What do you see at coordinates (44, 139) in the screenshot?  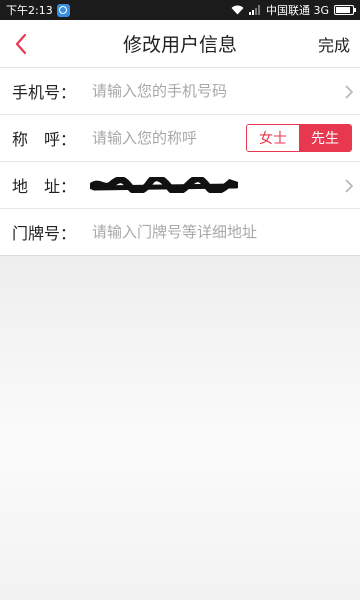 I see `nickname-label: 称 呼：` at bounding box center [44, 139].